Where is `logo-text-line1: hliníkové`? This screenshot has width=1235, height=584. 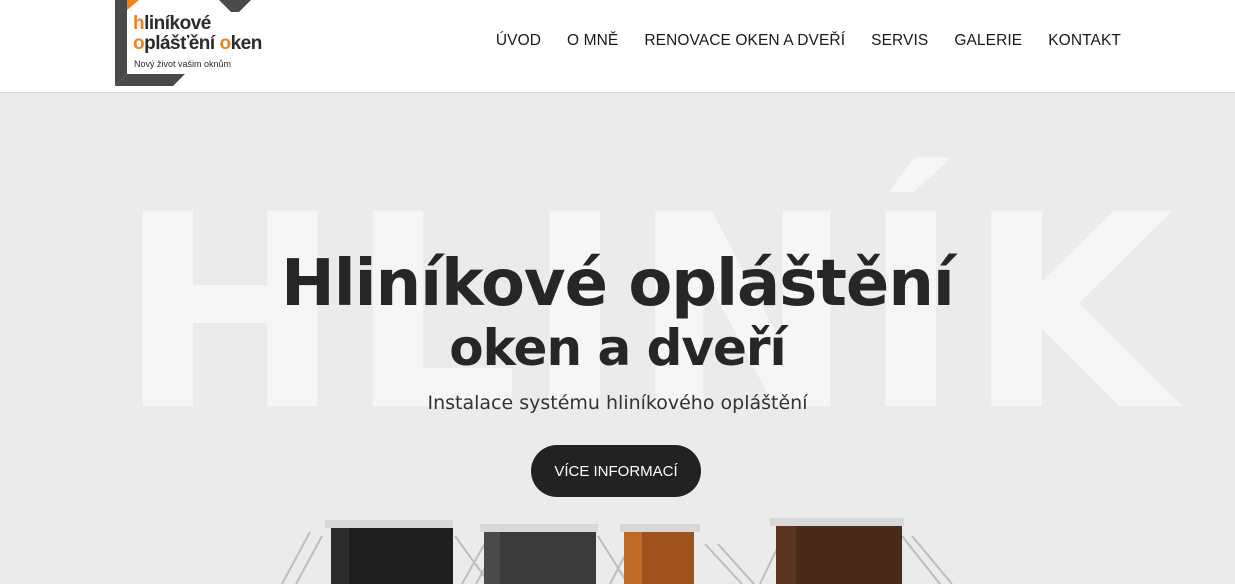 logo-text-line1: hliníkové is located at coordinates (172, 24).